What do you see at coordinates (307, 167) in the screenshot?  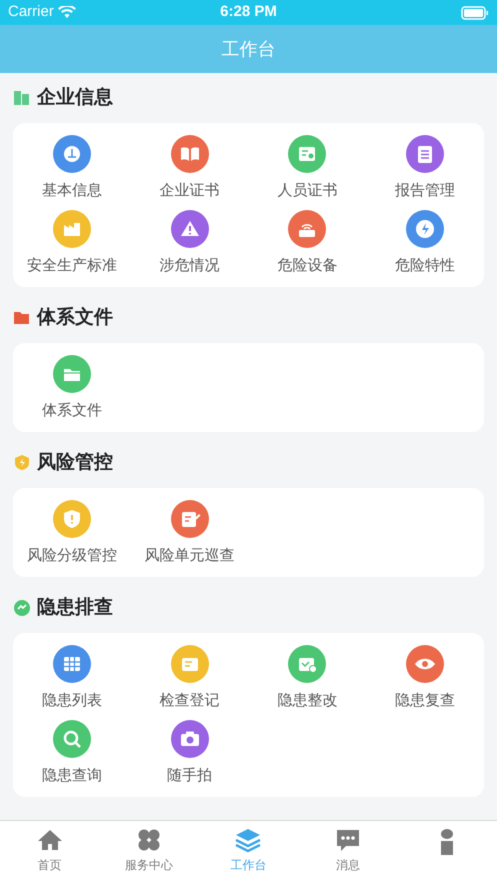 I see `menu-item: 人员证书` at bounding box center [307, 167].